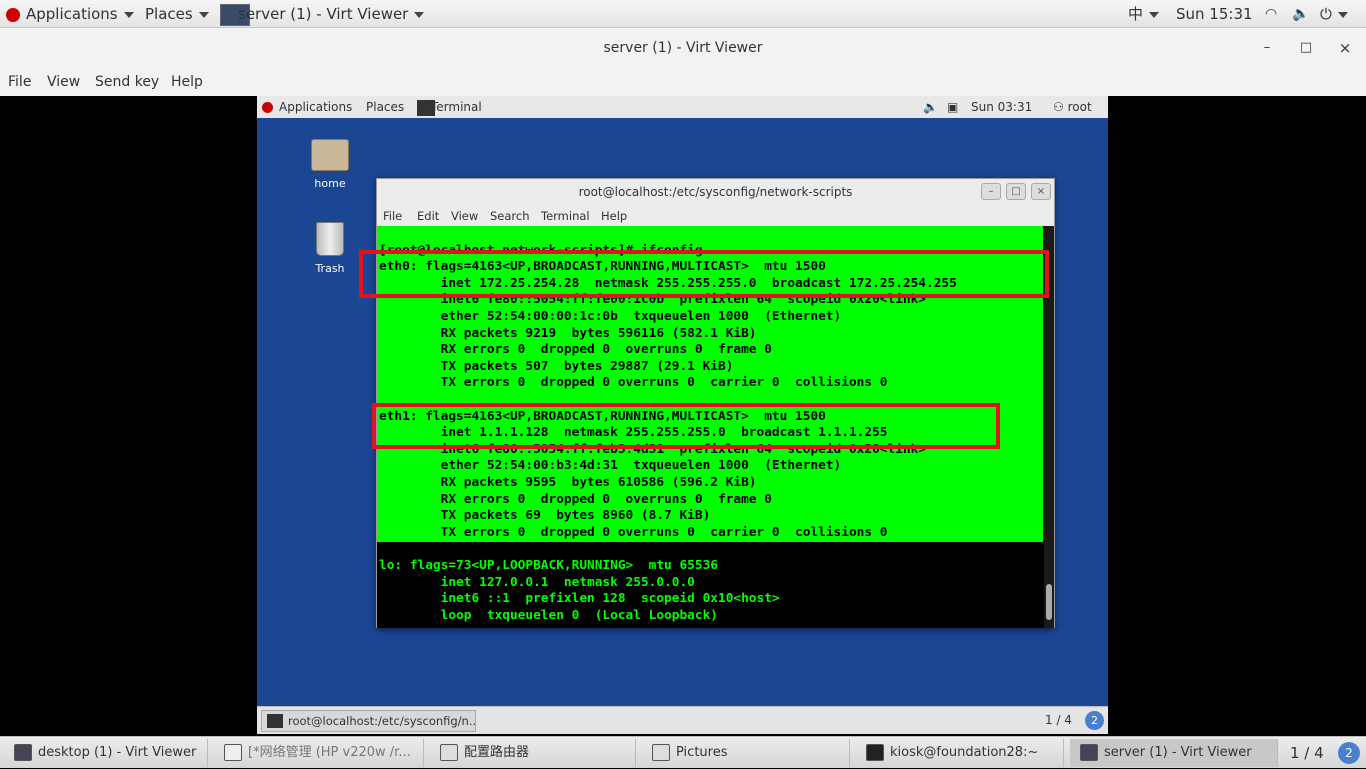 The width and height of the screenshot is (1366, 769). Describe the element at coordinates (746, 753) in the screenshot. I see `taskbar-item-pictures: Pictures` at that location.